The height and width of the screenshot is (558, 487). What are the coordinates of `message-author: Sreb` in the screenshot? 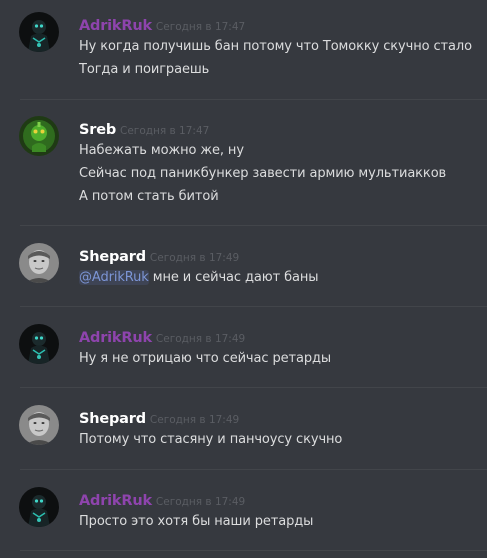 It's located at (97, 130).